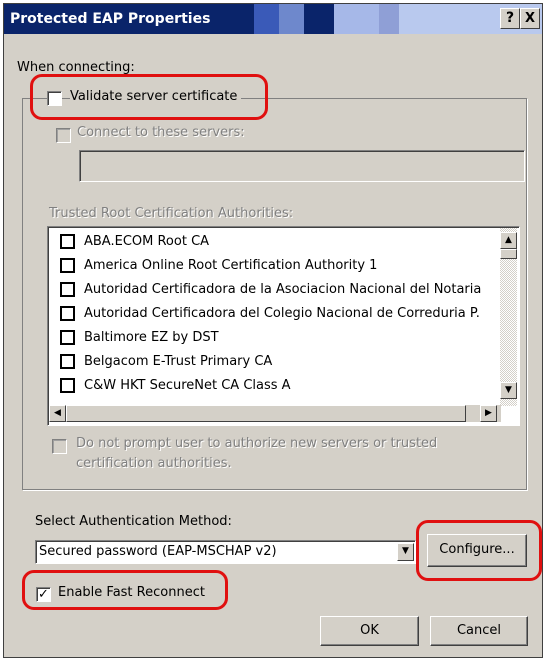  What do you see at coordinates (154, 463) in the screenshot?
I see `do-not-prompt-label-line2: certification authorities.` at bounding box center [154, 463].